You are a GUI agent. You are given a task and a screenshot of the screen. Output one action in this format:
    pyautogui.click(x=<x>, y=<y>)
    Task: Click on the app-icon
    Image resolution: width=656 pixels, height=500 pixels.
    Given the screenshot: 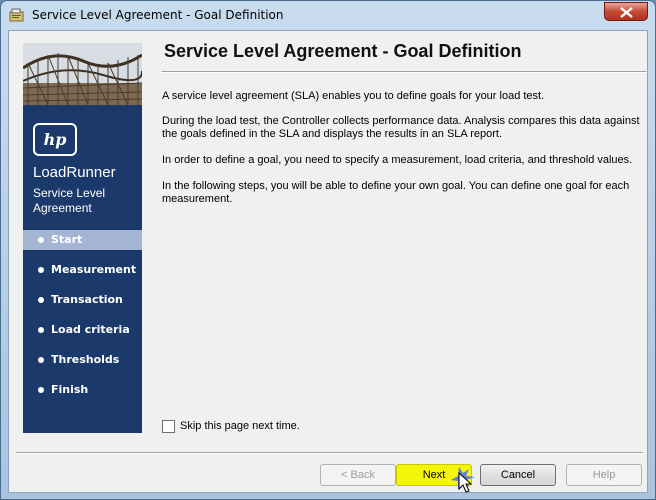 What is the action you would take?
    pyautogui.click(x=16, y=15)
    